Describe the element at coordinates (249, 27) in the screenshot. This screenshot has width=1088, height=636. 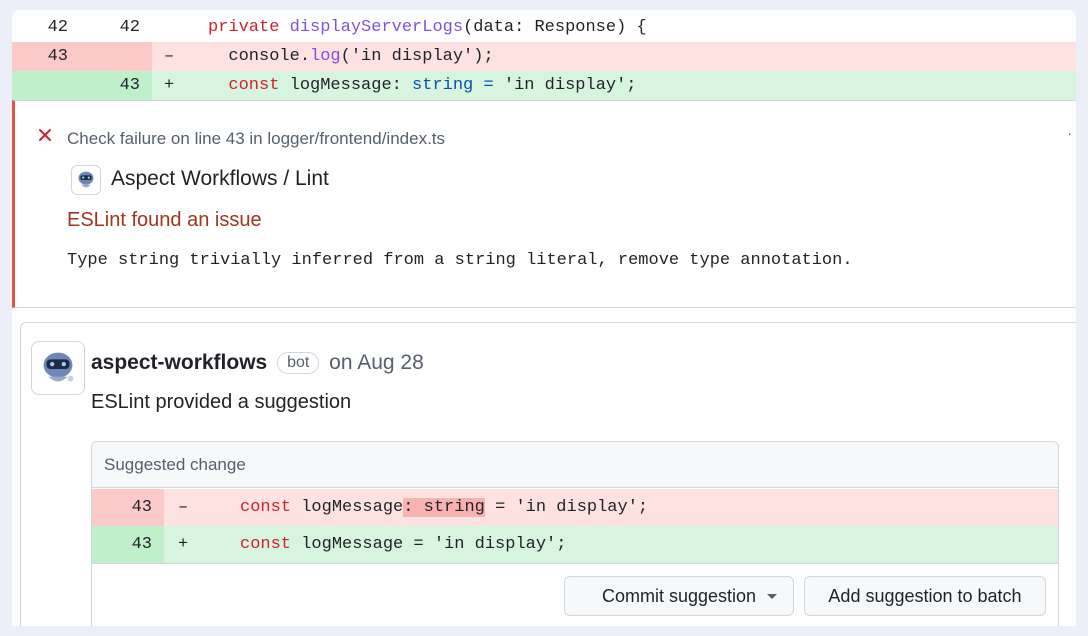
I see `keyword: private` at that location.